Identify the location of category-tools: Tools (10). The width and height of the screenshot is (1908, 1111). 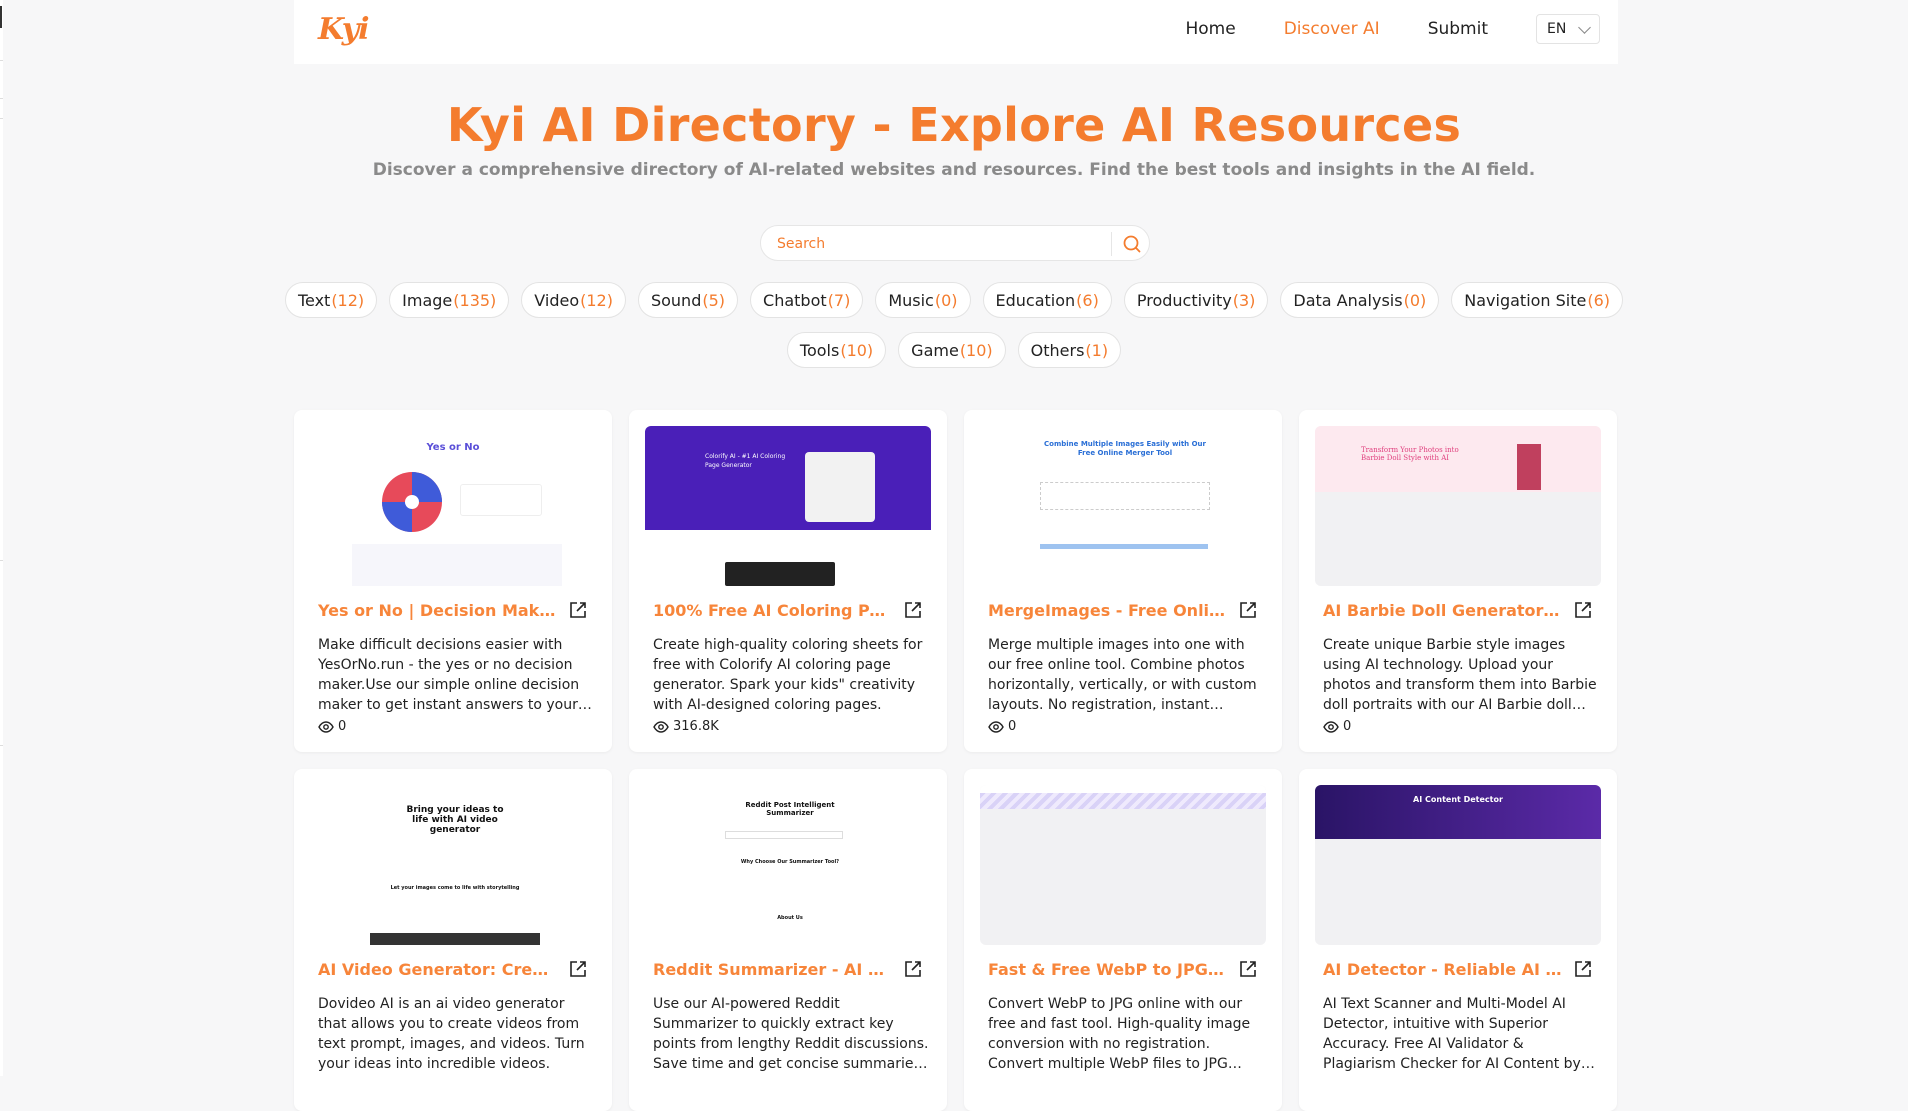
(836, 350).